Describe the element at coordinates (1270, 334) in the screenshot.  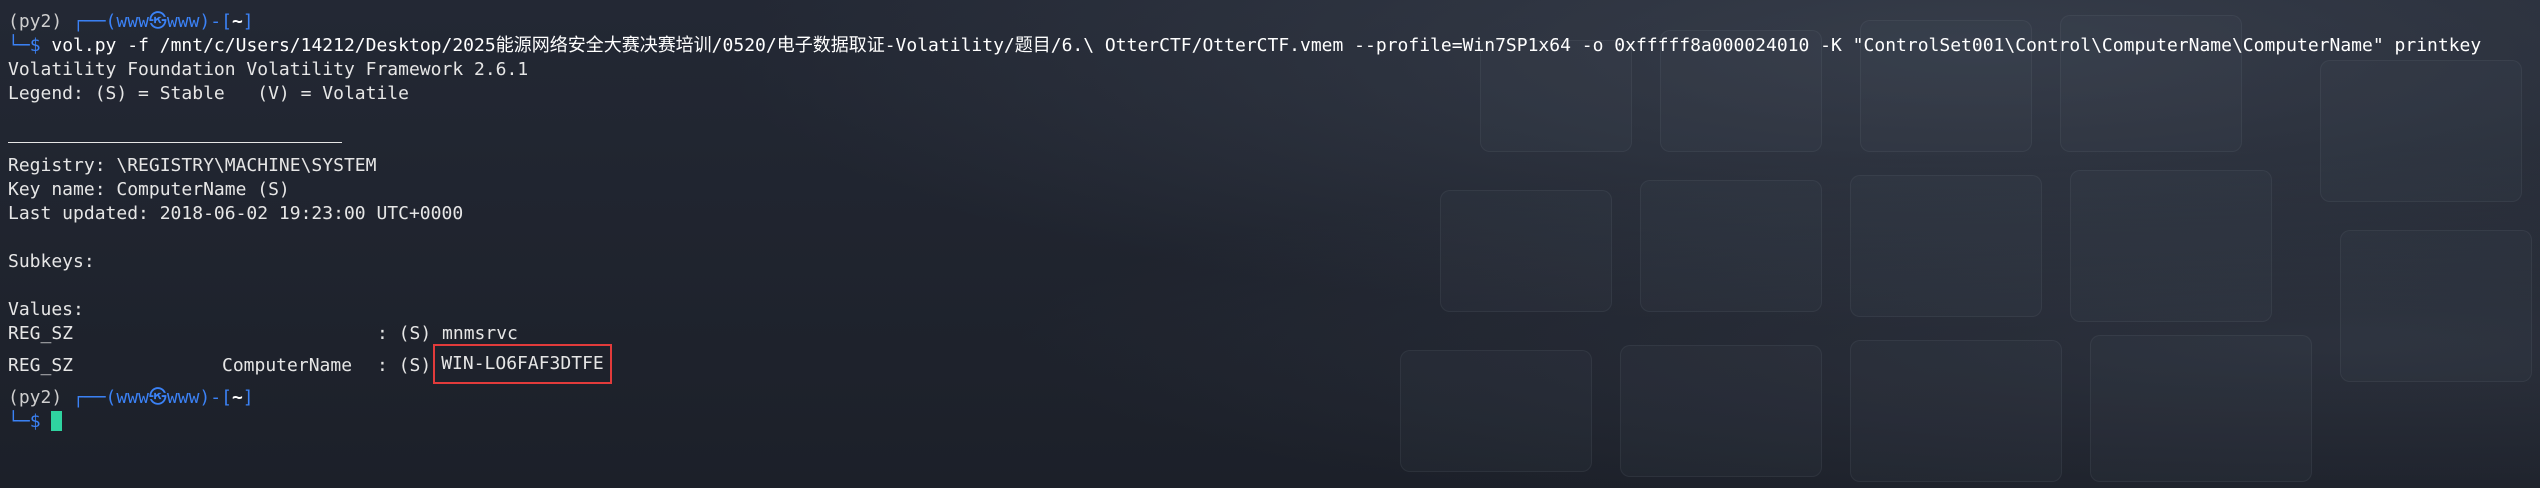
I see `value-row: REG_SZ : (S) mnmsrvc` at that location.